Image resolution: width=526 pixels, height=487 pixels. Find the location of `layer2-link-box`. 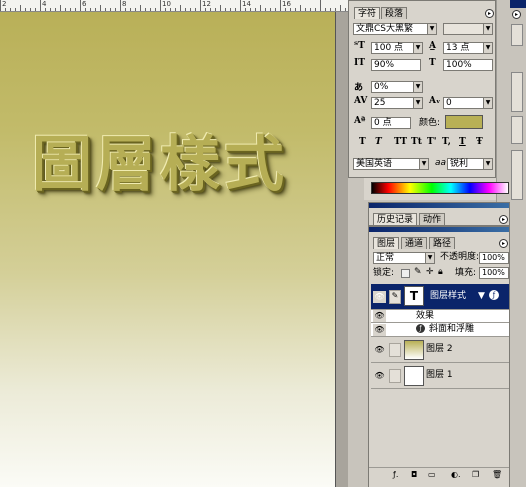

layer2-link-box is located at coordinates (395, 350).